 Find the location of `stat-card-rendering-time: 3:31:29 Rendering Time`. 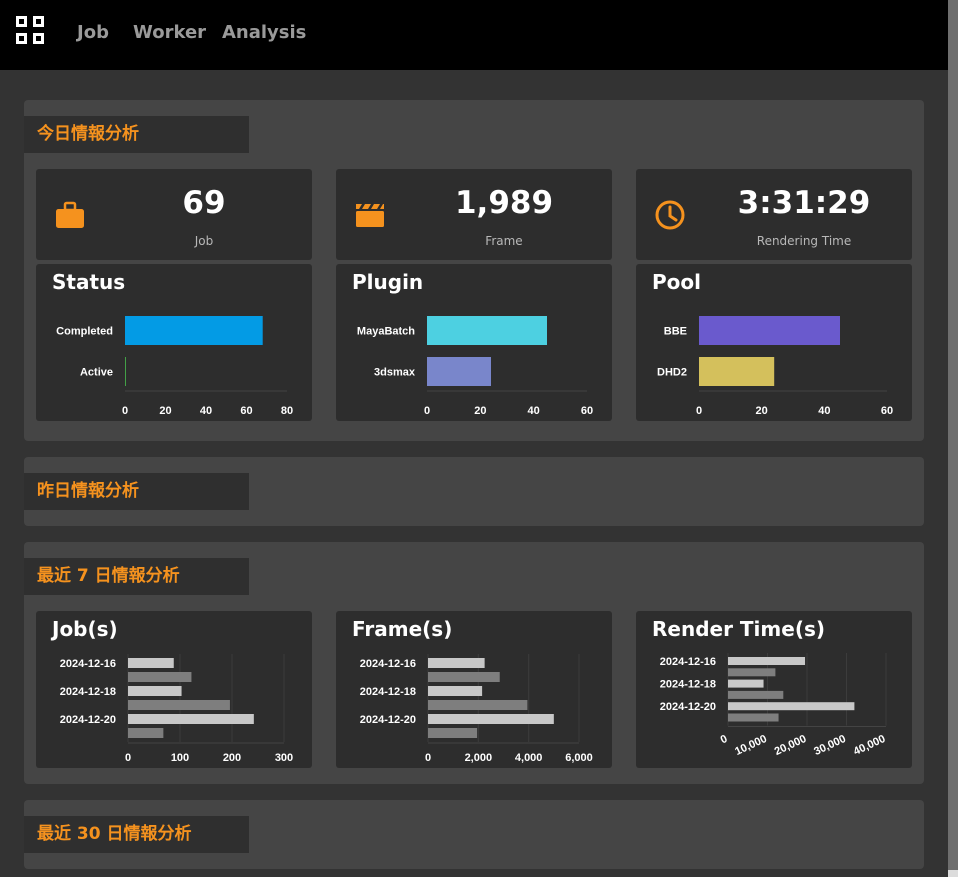

stat-card-rendering-time: 3:31:29 Rendering Time is located at coordinates (774, 214).